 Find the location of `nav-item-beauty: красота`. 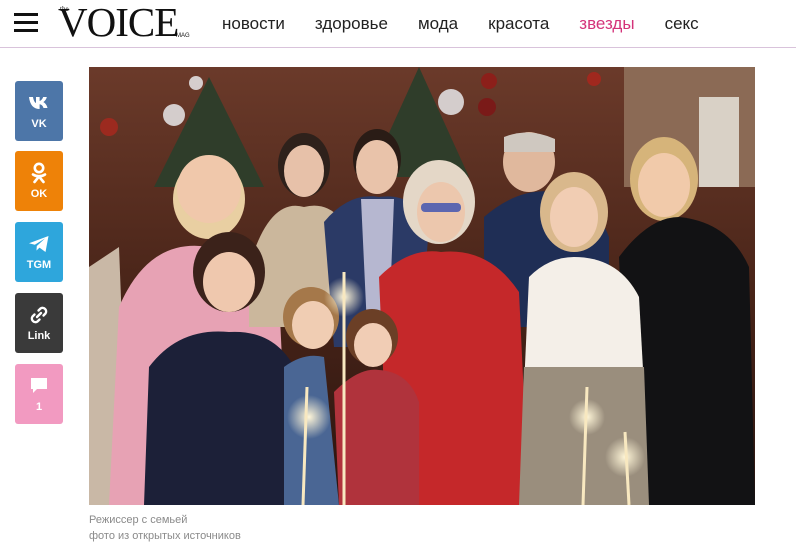

nav-item-beauty: красота is located at coordinates (518, 24).